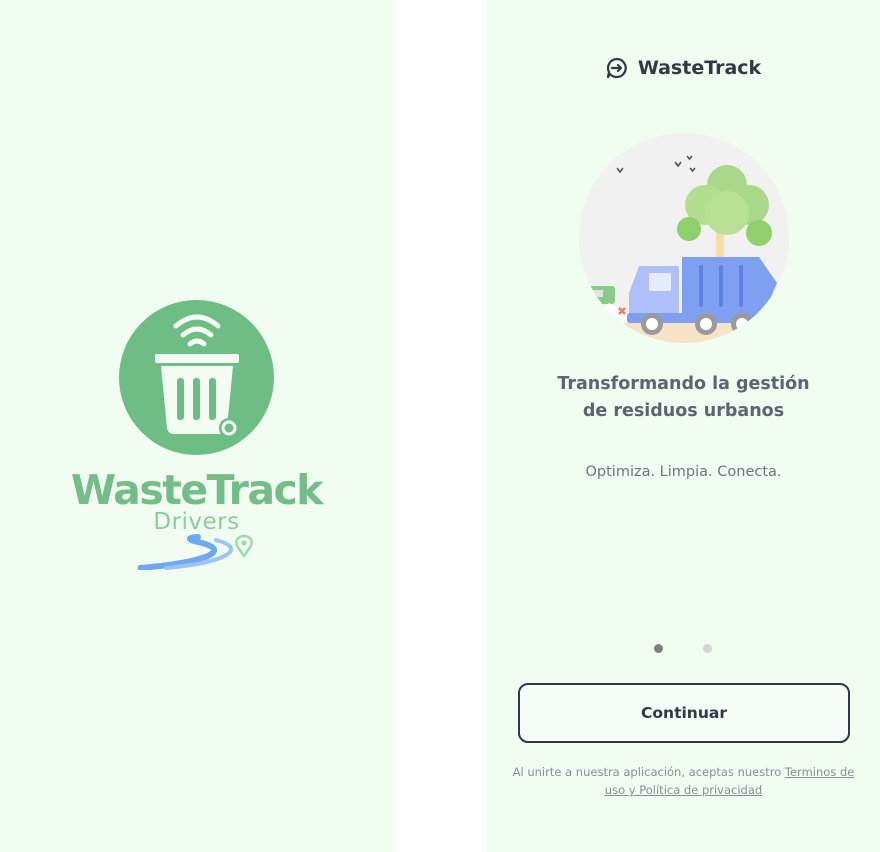  I want to click on continue-button: Continuar, so click(684, 713).